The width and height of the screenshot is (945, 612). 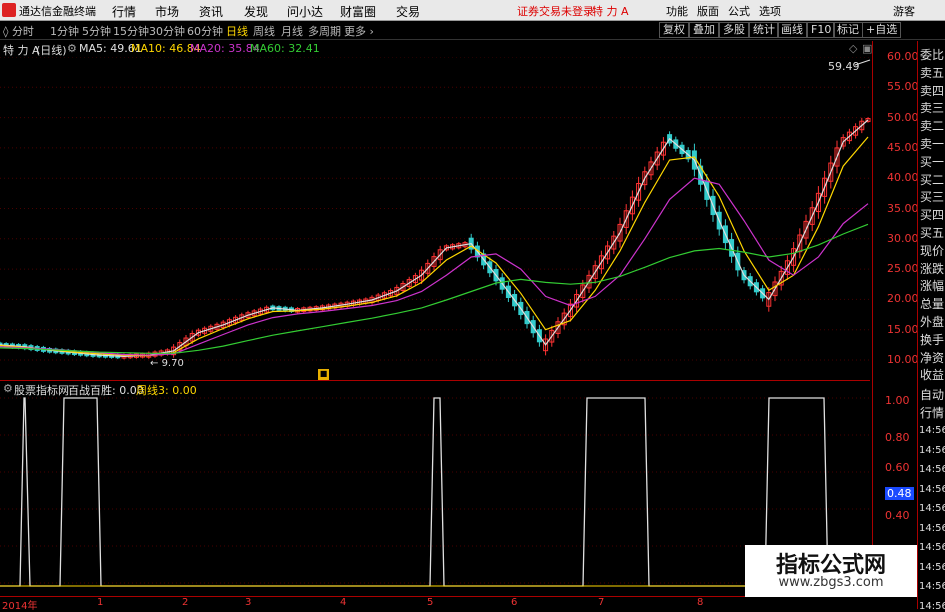 I want to click on low-price-label: ← 9.70, so click(x=167, y=363).